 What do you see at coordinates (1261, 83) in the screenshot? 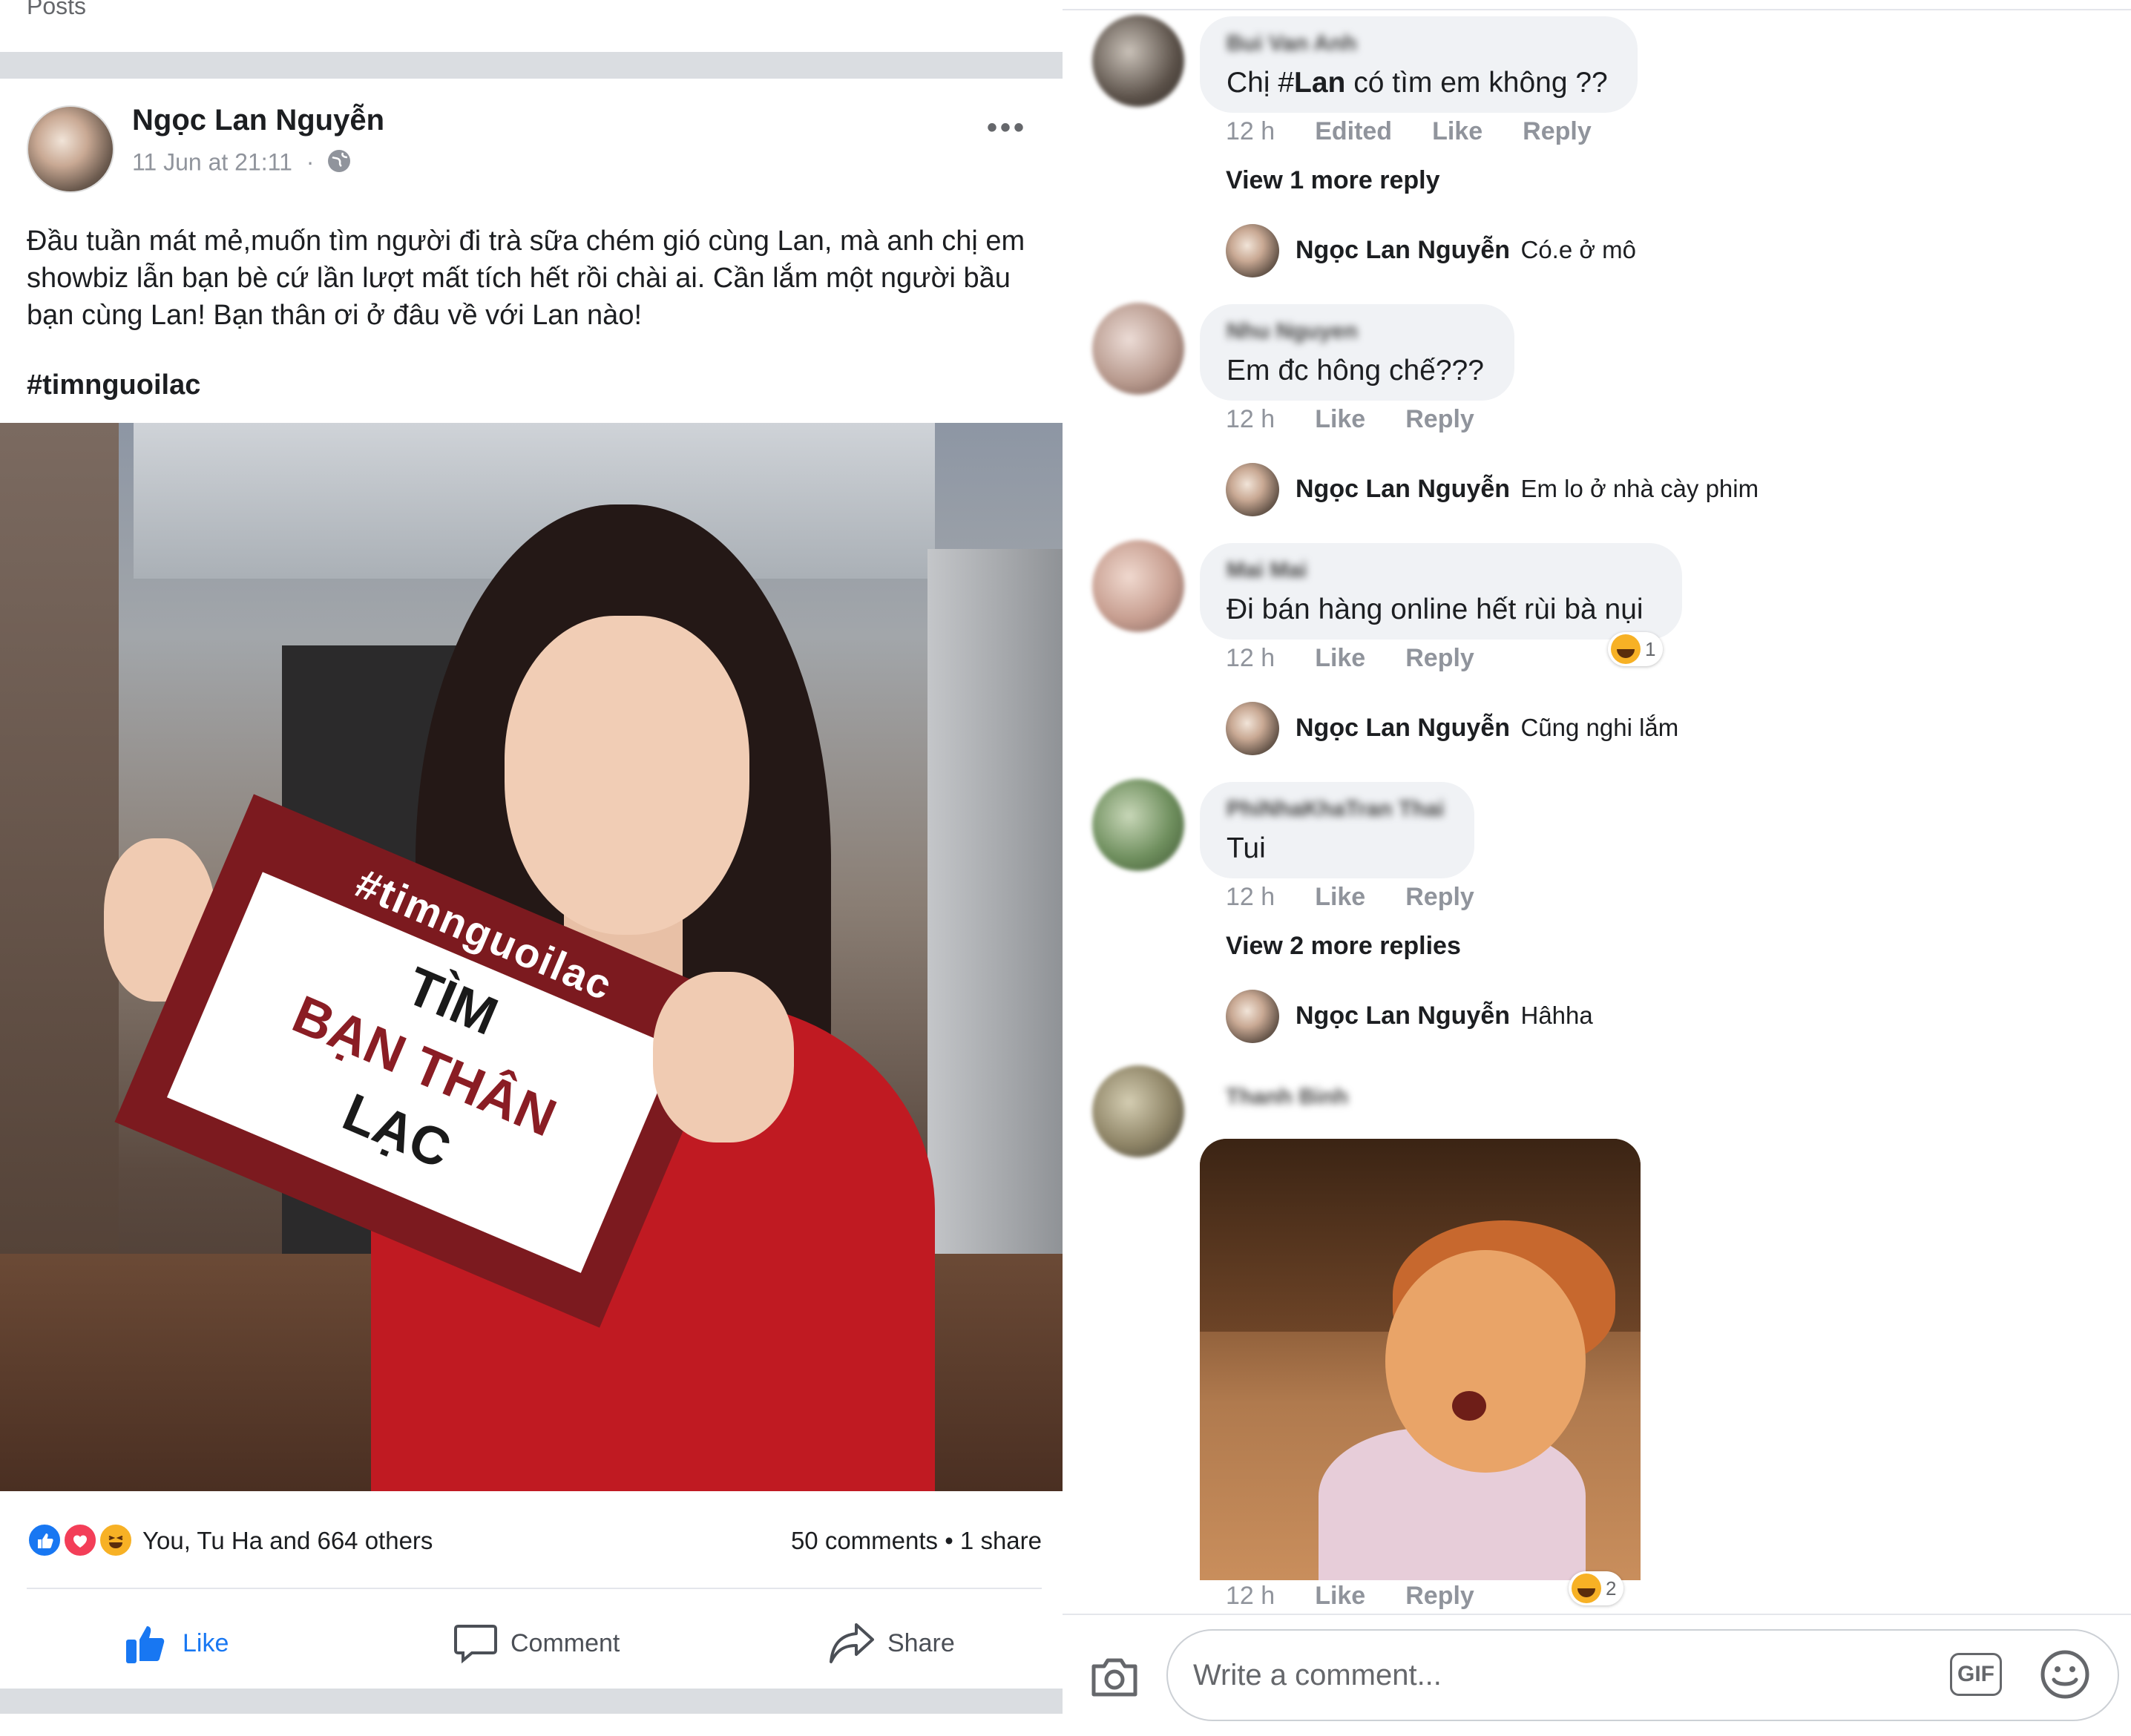
I see `comment-text-prefix: Chị #` at bounding box center [1261, 83].